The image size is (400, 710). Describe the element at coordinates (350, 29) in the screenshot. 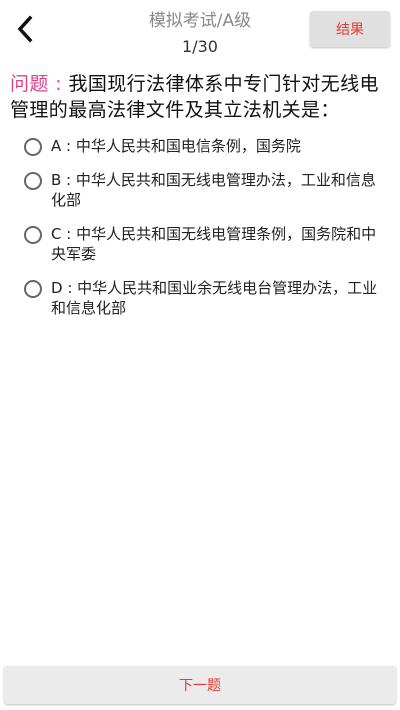

I see `result-button: 结果` at that location.